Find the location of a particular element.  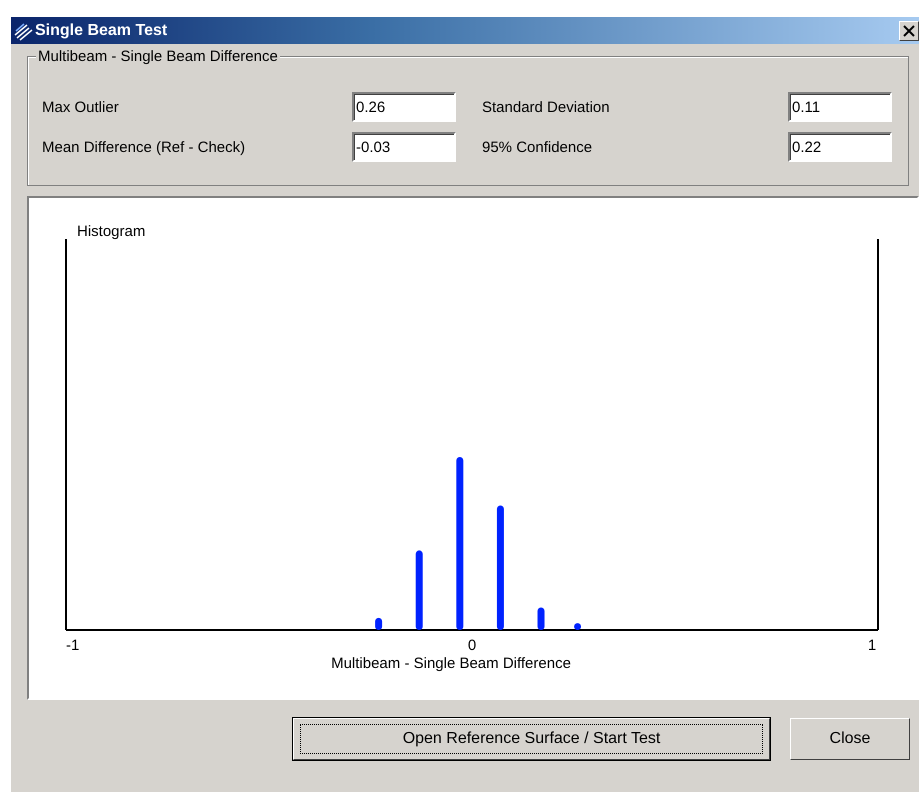

window-title: Single Beam Test is located at coordinates (101, 31).